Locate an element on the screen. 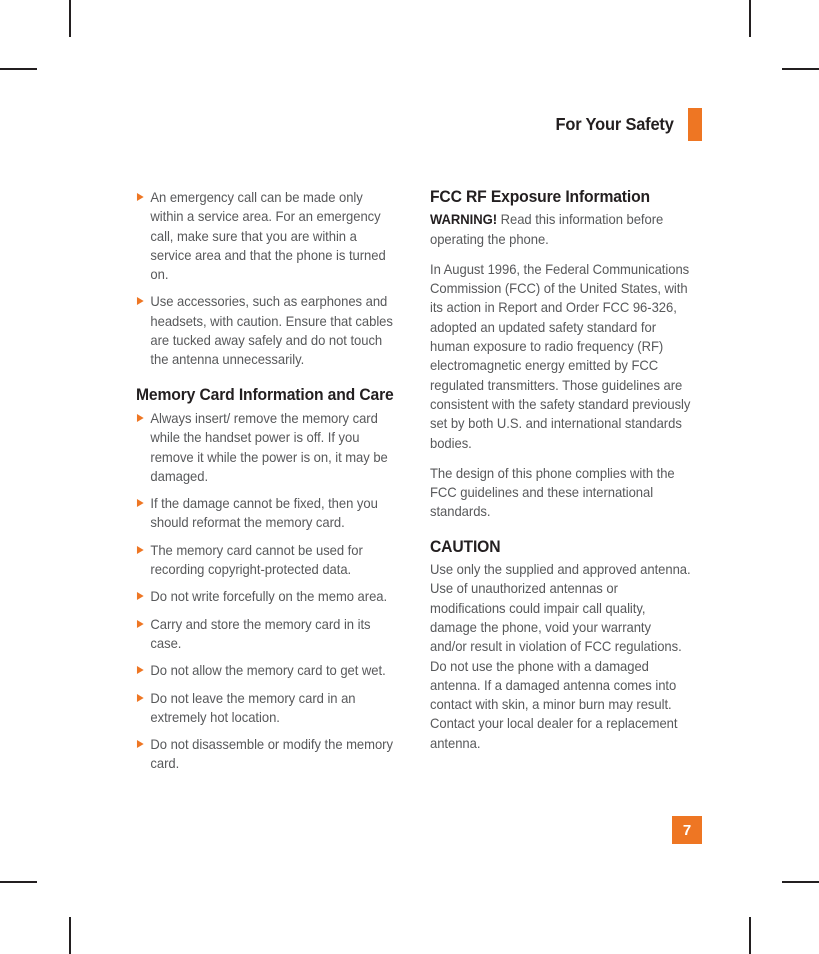 The width and height of the screenshot is (819, 954). crop-mark-bottom-left-horizontal is located at coordinates (18, 882).